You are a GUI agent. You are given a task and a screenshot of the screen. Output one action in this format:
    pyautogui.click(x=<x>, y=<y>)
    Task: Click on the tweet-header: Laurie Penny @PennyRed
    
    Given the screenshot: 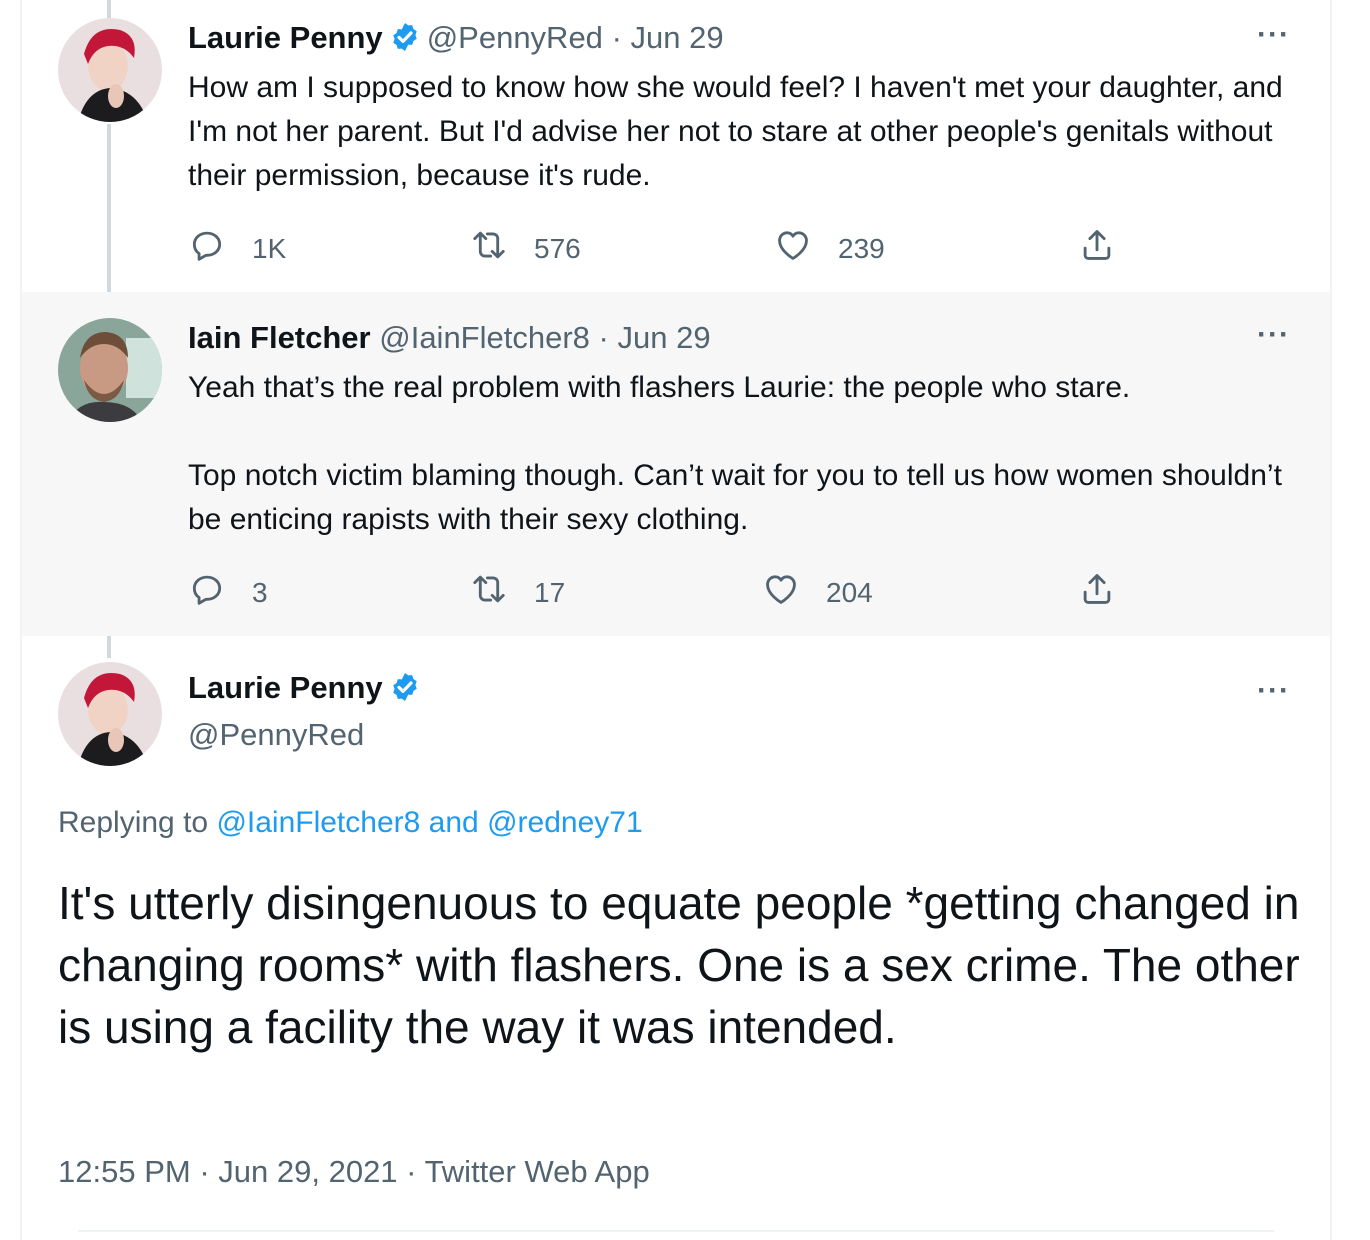 What is the action you would take?
    pyautogui.click(x=307, y=711)
    